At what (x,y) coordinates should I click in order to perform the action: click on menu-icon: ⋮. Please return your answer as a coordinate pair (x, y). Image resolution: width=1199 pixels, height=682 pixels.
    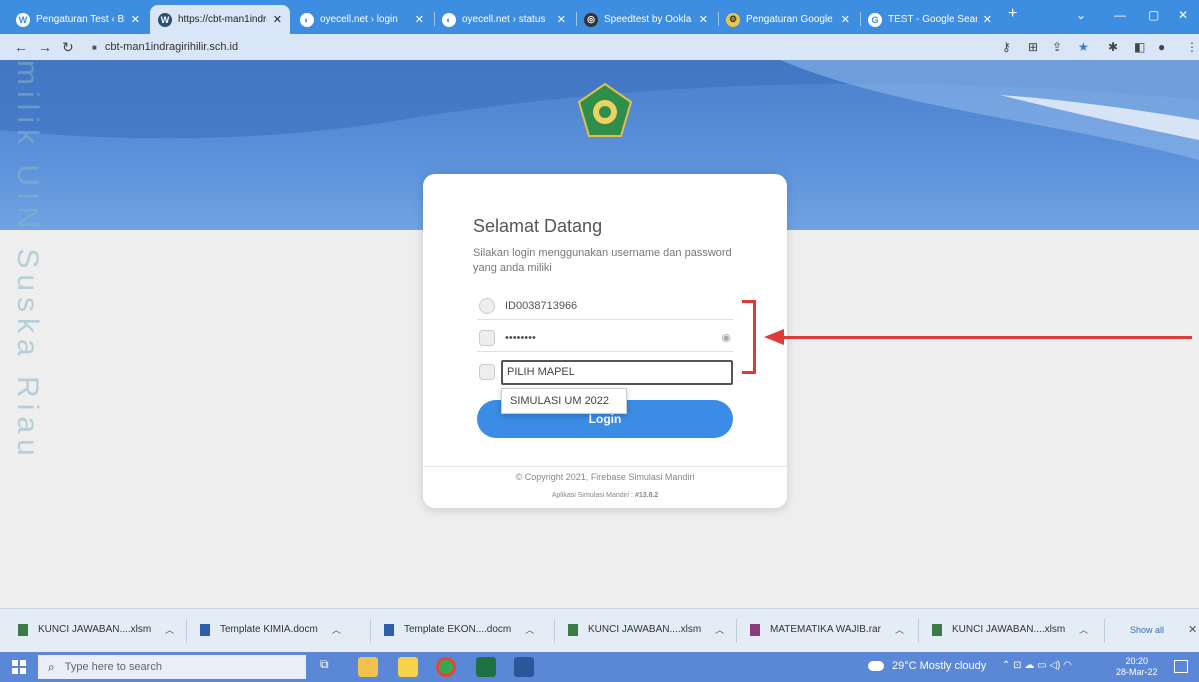
    Looking at the image, I should click on (1192, 47).